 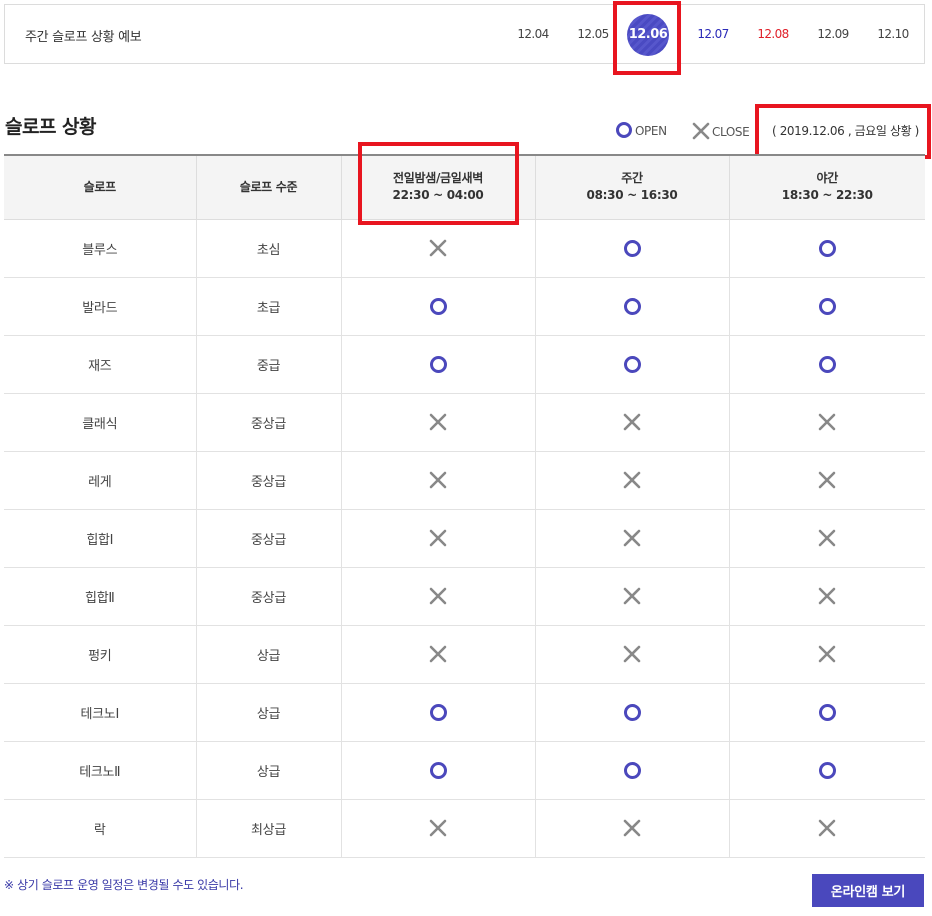 What do you see at coordinates (632, 187) in the screenshot?
I see `column-header-3: 주간 08:30 ~ 16:30` at bounding box center [632, 187].